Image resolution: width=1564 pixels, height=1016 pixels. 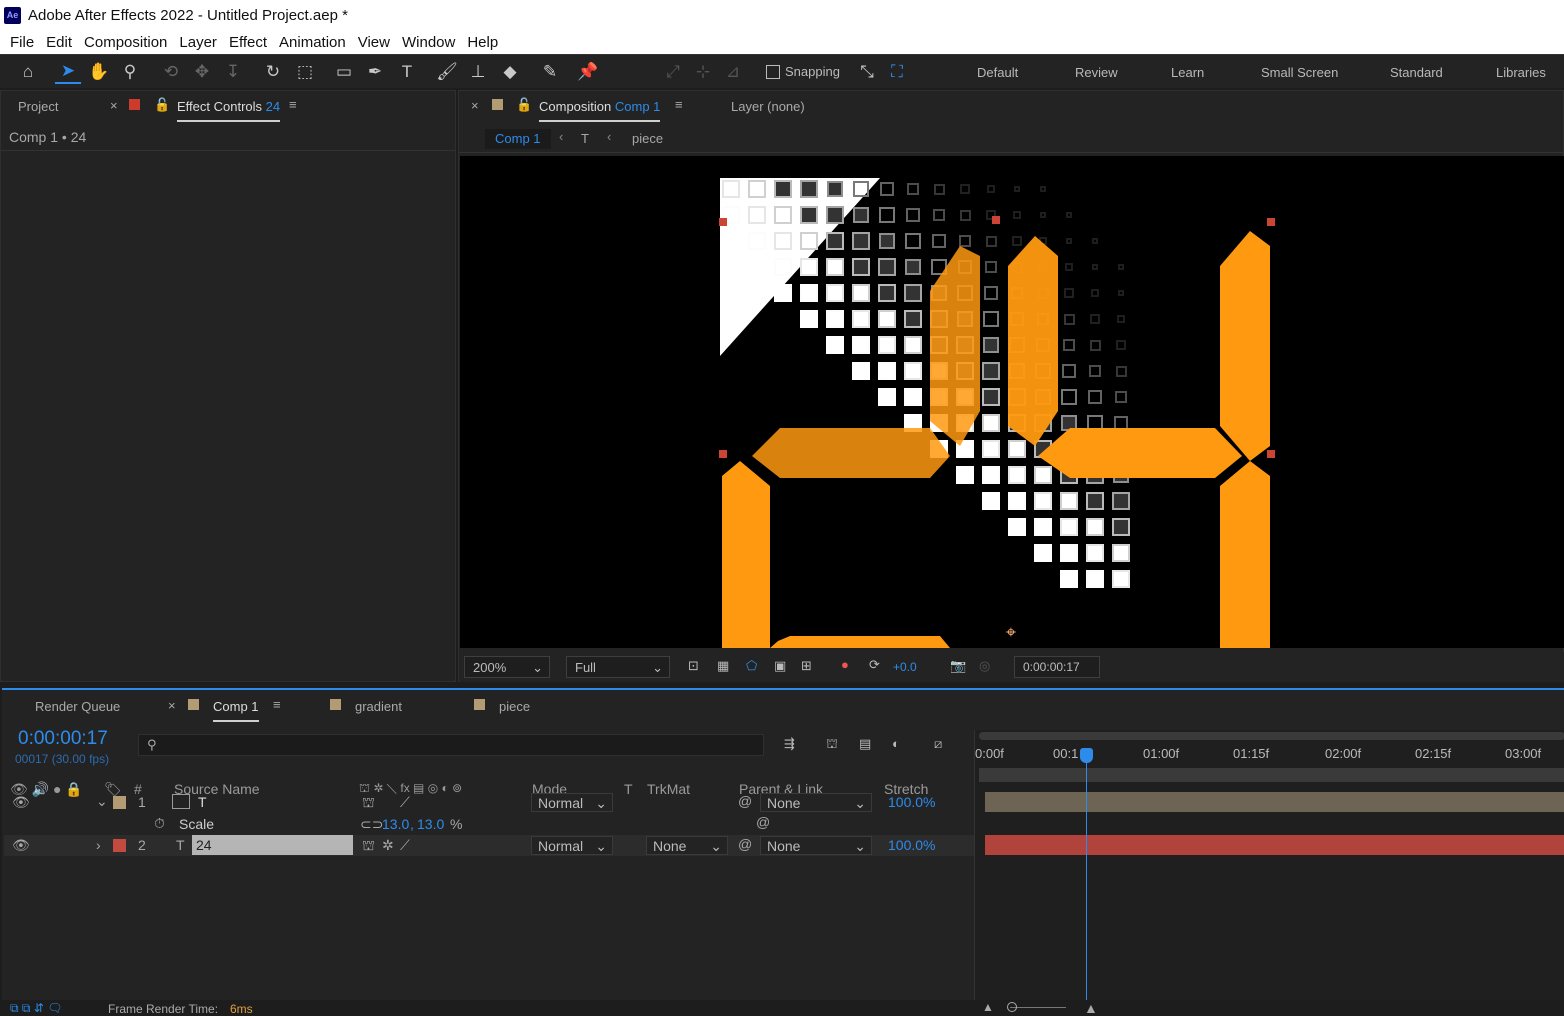 I want to click on workspace-default: Default, so click(x=997, y=72).